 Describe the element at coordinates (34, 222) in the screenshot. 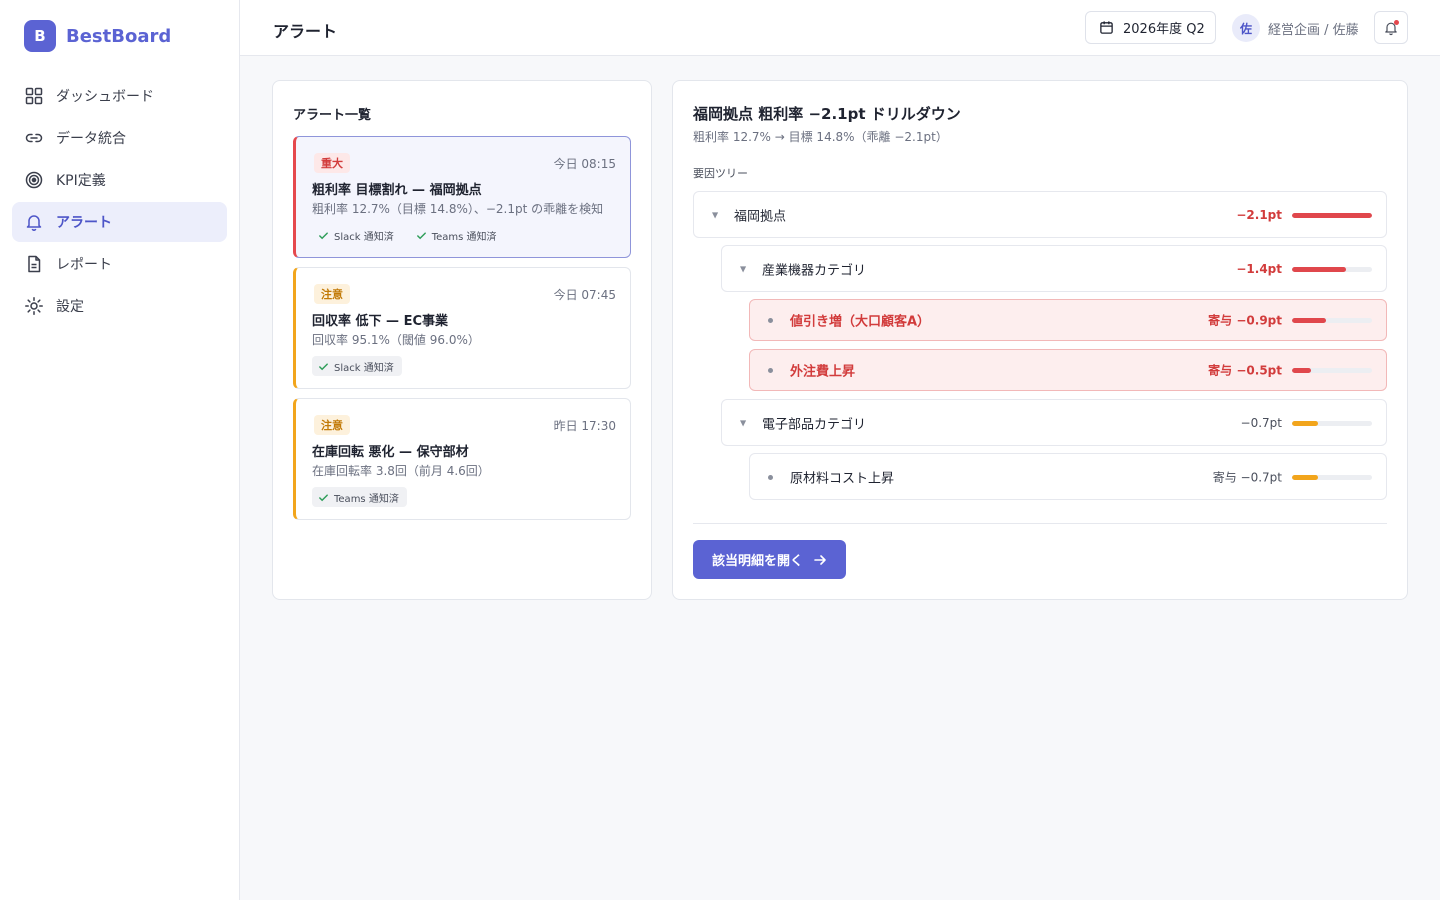

I see `bell-icon` at that location.